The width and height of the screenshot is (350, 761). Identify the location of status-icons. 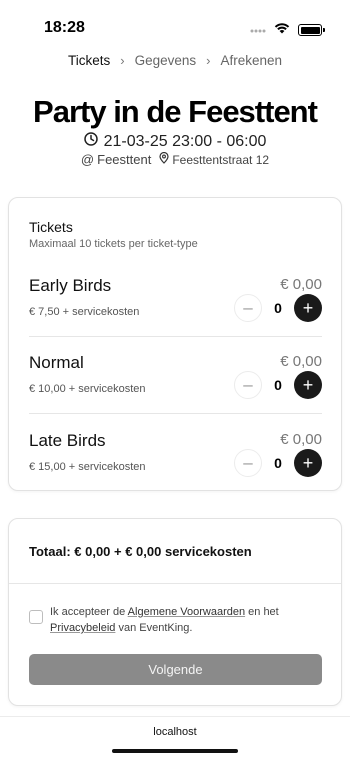
(287, 30).